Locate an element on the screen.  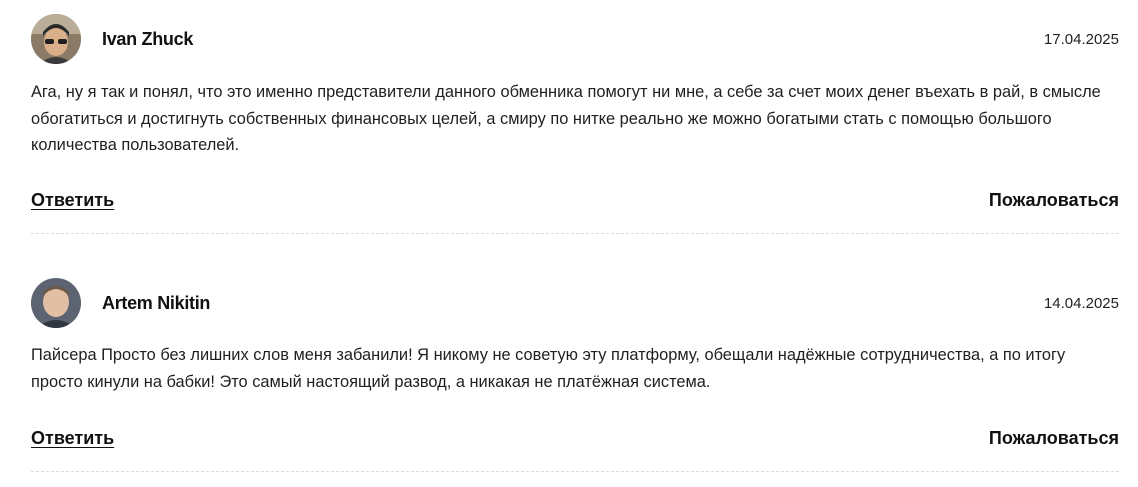
comment-header: Ivan Zhuck 17.04.2025 is located at coordinates (575, 40).